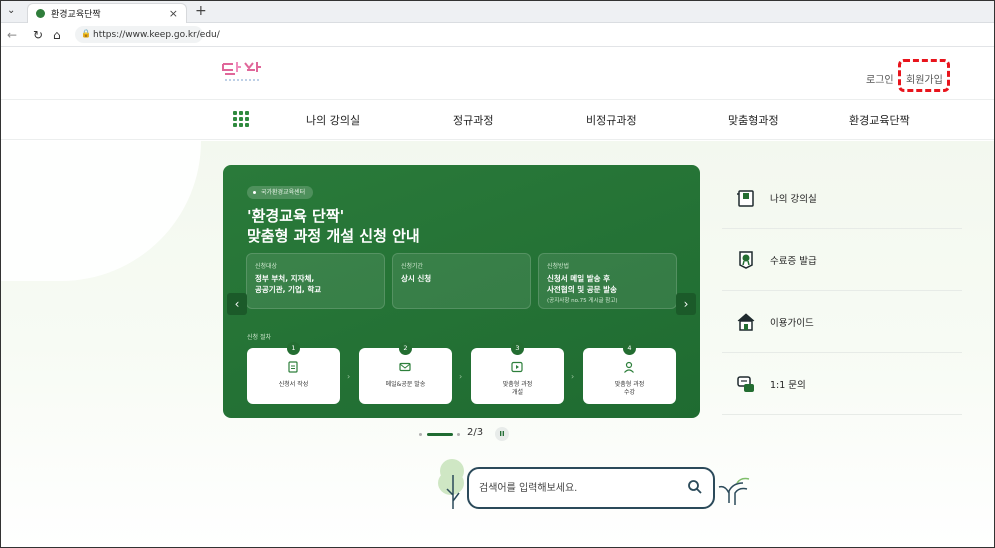 The height and width of the screenshot is (548, 995). What do you see at coordinates (746, 321) in the screenshot?
I see `guide-house-icon` at bounding box center [746, 321].